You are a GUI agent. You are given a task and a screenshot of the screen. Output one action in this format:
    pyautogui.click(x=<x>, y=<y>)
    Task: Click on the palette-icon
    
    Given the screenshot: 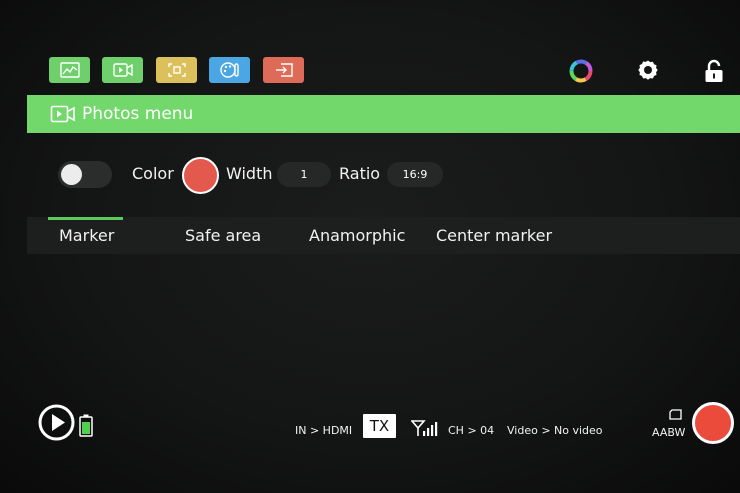 What is the action you would take?
    pyautogui.click(x=229, y=70)
    